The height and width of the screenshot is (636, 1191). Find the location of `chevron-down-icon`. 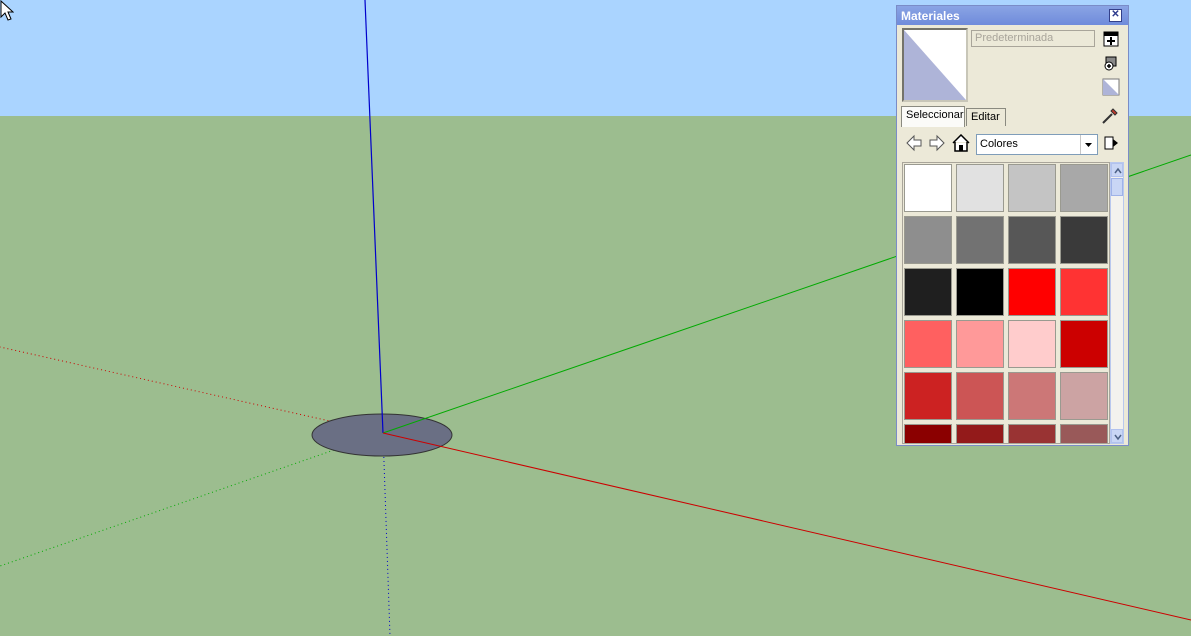

chevron-down-icon is located at coordinates (1088, 145).